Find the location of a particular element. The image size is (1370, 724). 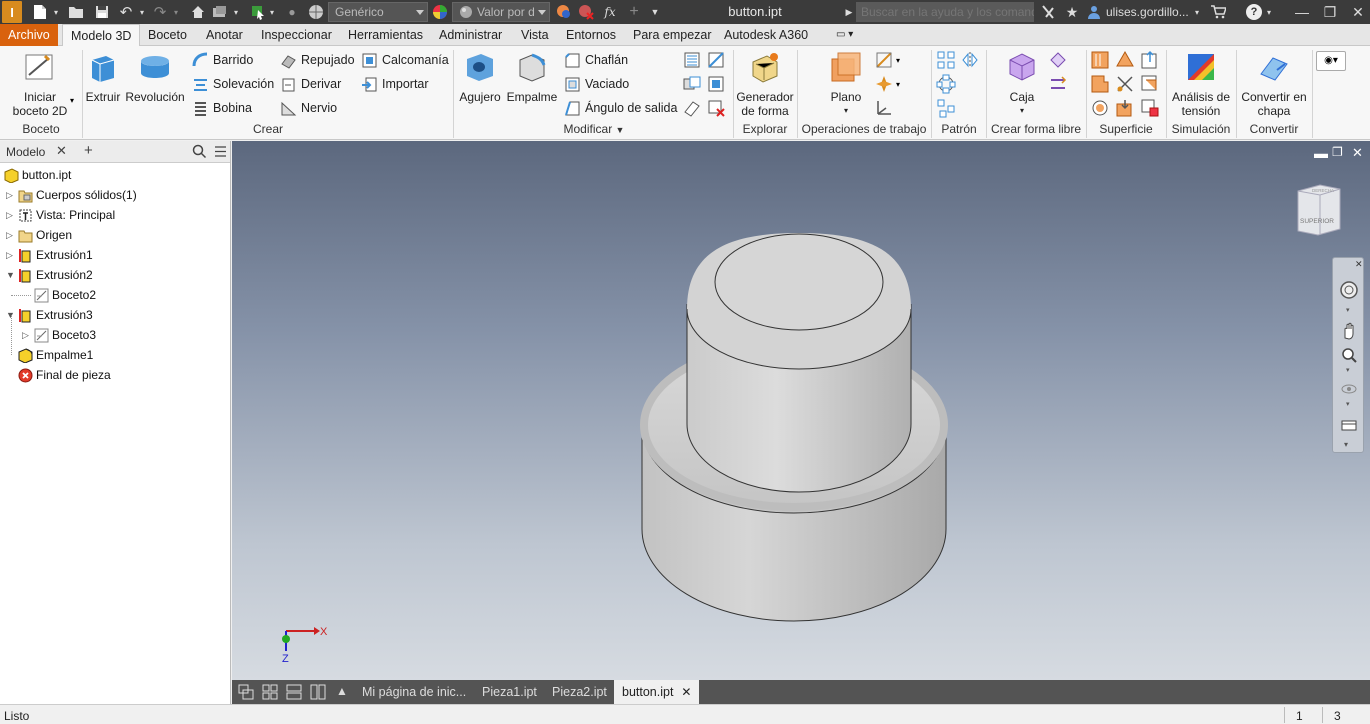

draft-button: Ángulo de salida is located at coordinates (620, 108).